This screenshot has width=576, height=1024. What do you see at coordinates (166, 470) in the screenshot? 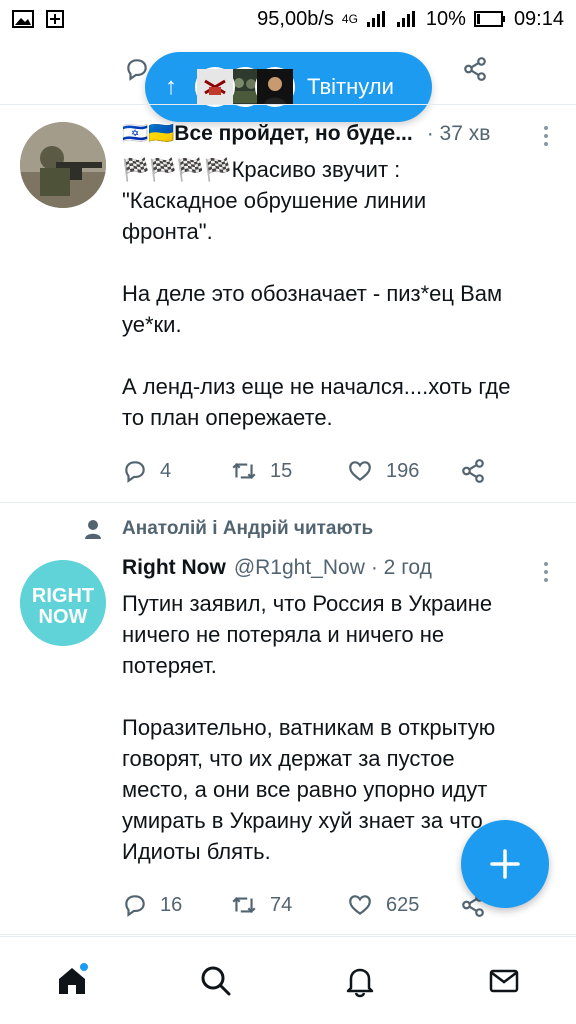
I see `reply-count: 4` at bounding box center [166, 470].